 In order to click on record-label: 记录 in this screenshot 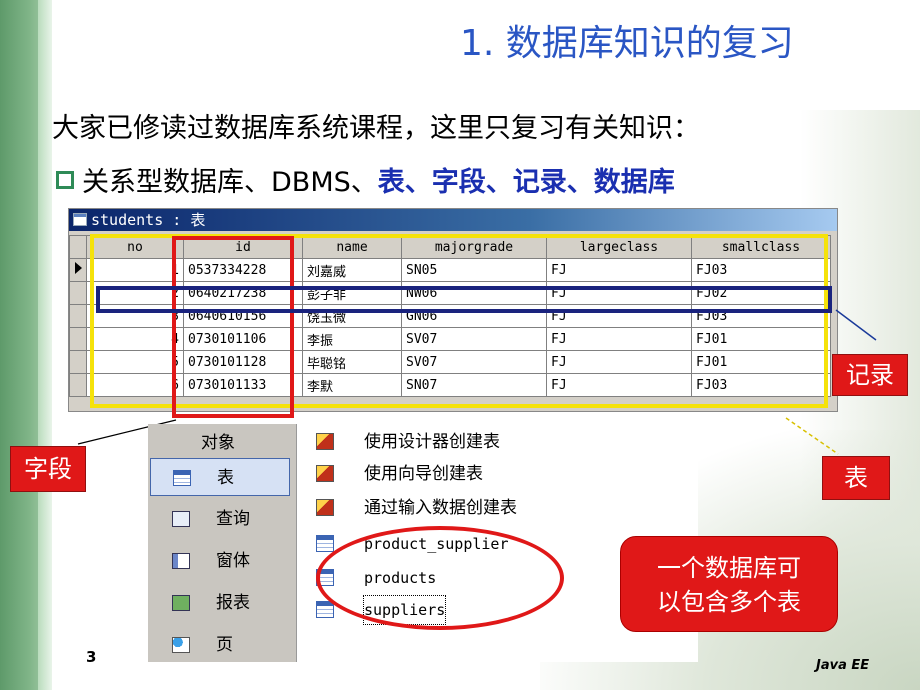, I will do `click(870, 375)`.